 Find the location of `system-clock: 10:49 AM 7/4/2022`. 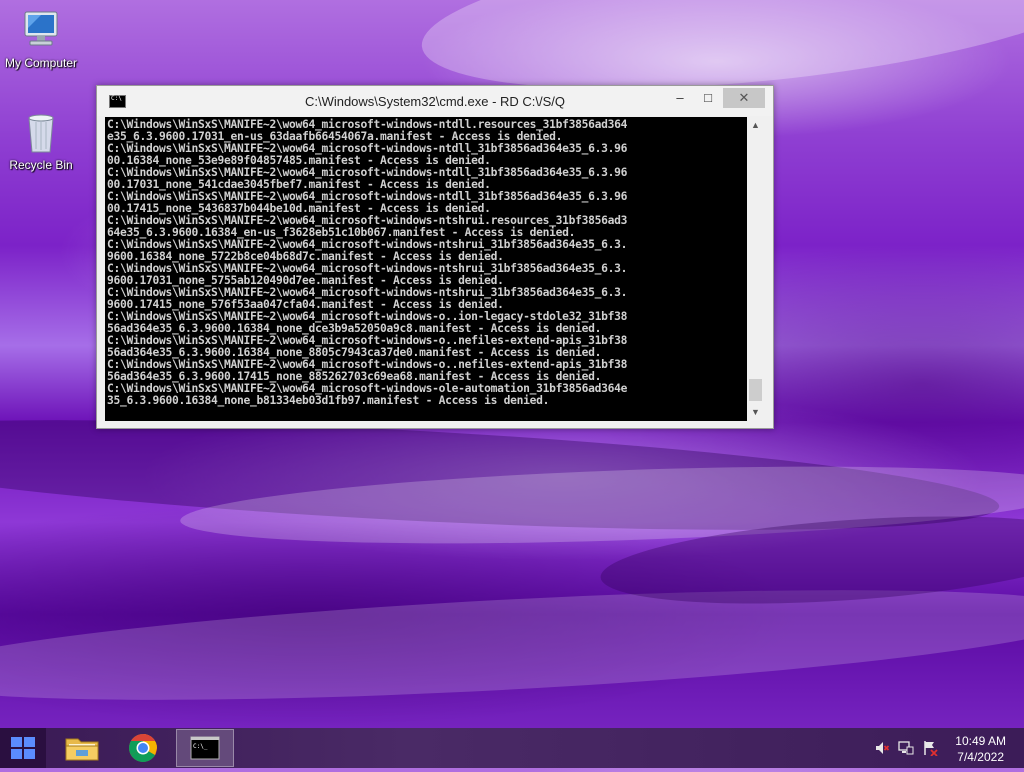

system-clock: 10:49 AM 7/4/2022 is located at coordinates (980, 749).